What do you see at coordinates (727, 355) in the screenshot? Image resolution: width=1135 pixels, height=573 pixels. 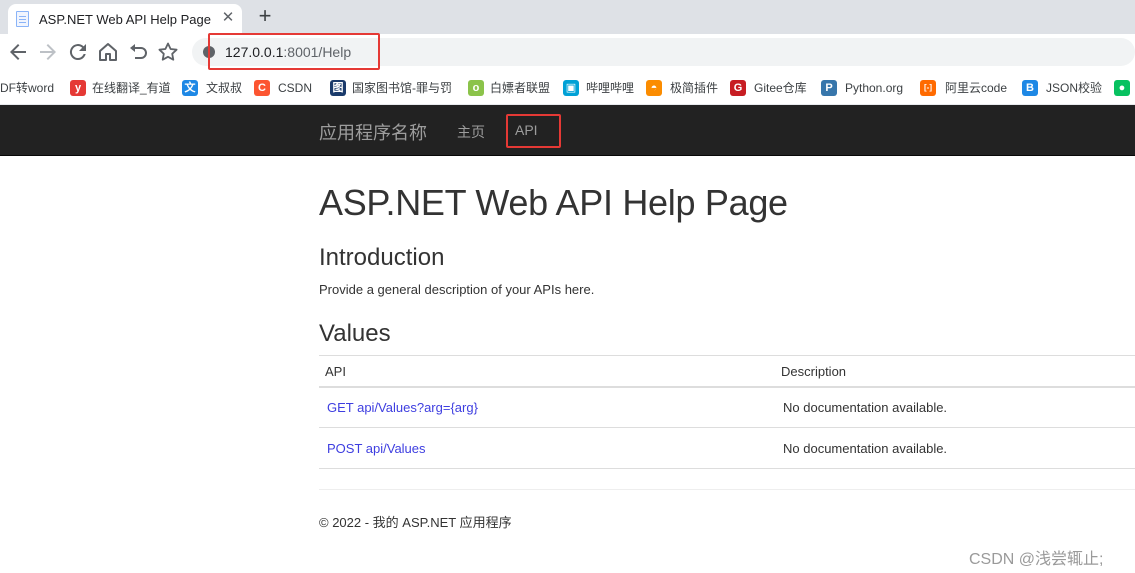 I see `table-top-border` at bounding box center [727, 355].